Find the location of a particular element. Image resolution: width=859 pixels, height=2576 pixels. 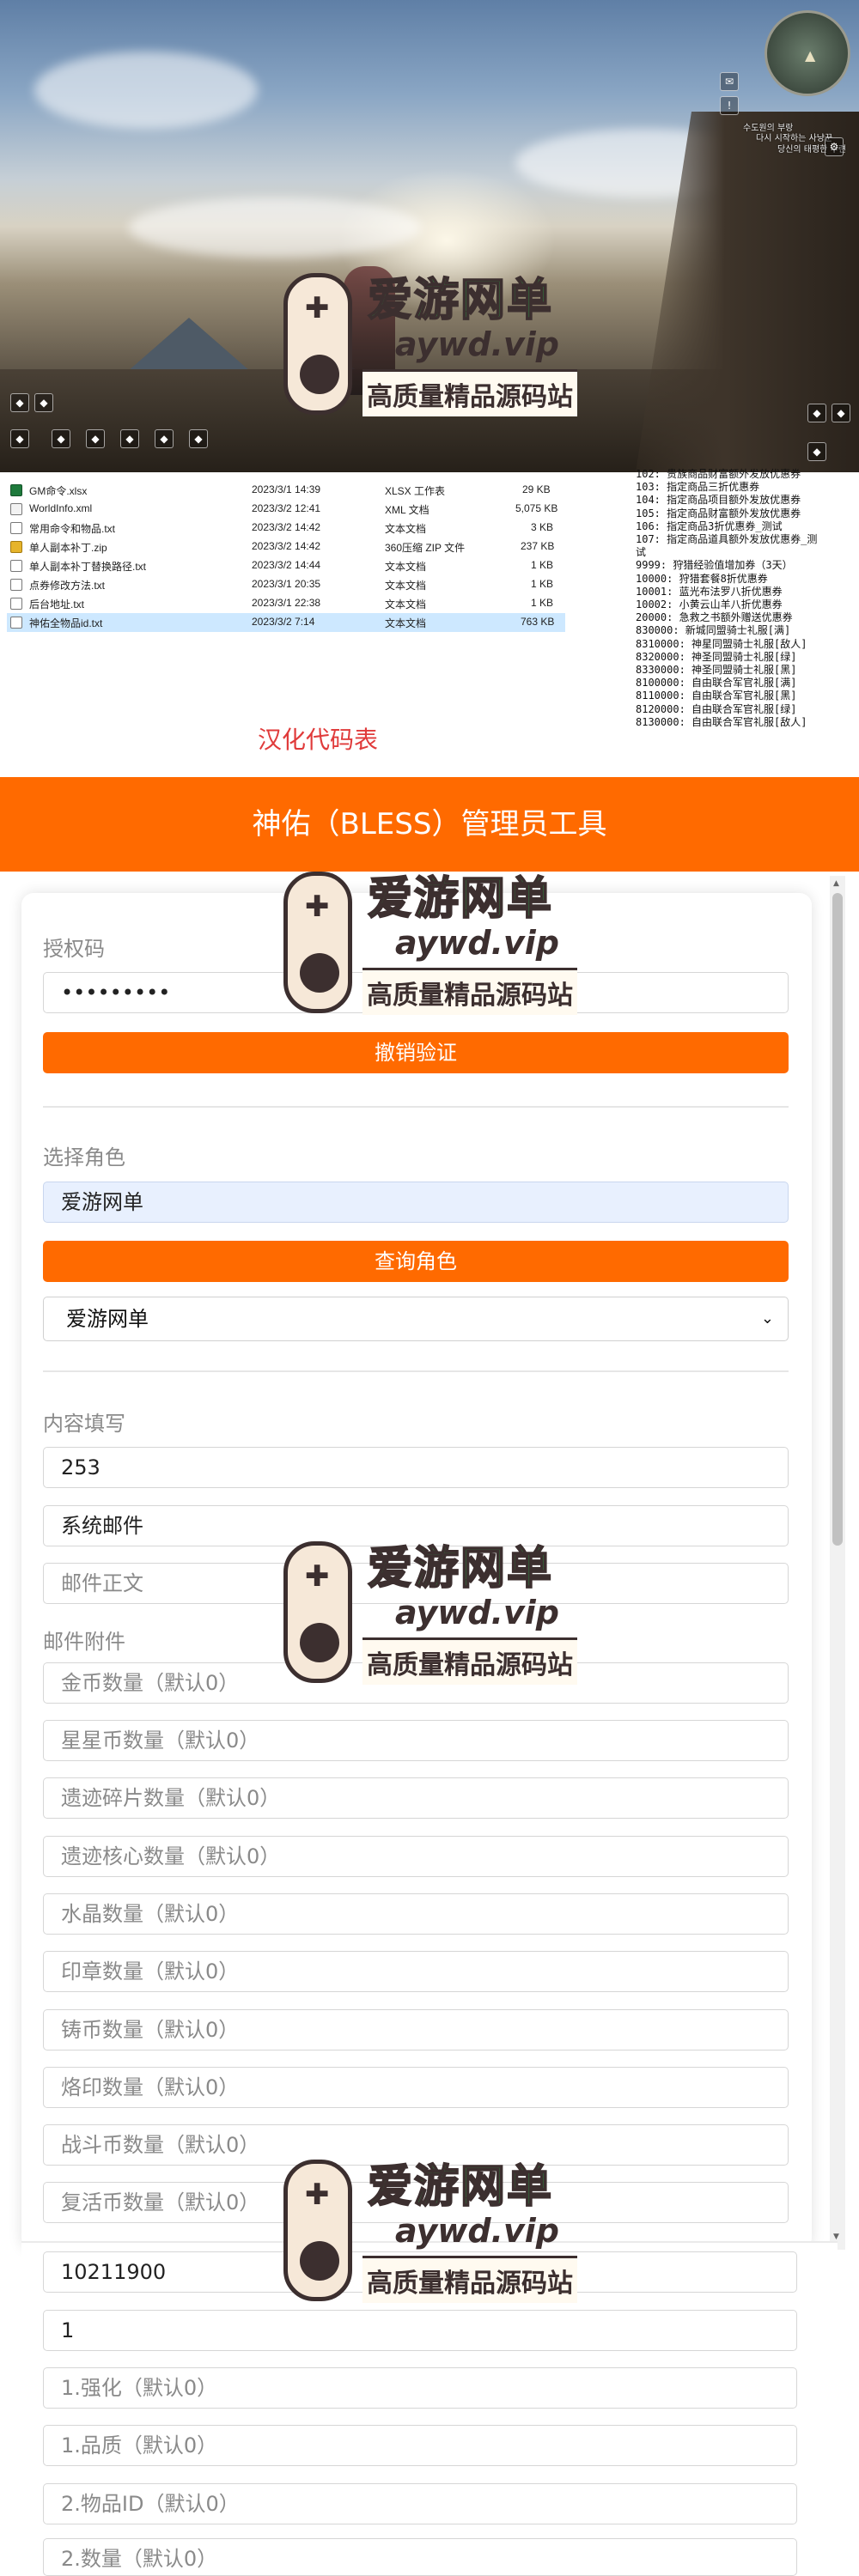

brand-input: 烙印数量（默认0） is located at coordinates (416, 2087).